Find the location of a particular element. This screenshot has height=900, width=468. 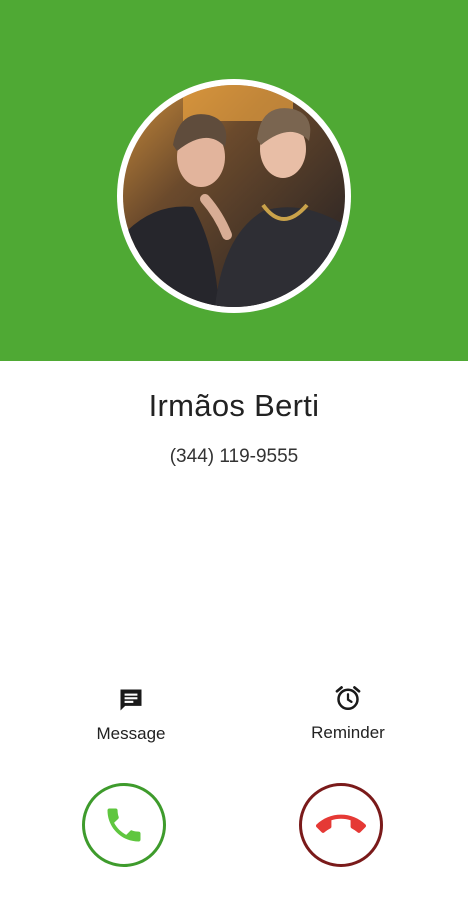

contact-photo-icon is located at coordinates (234, 196).